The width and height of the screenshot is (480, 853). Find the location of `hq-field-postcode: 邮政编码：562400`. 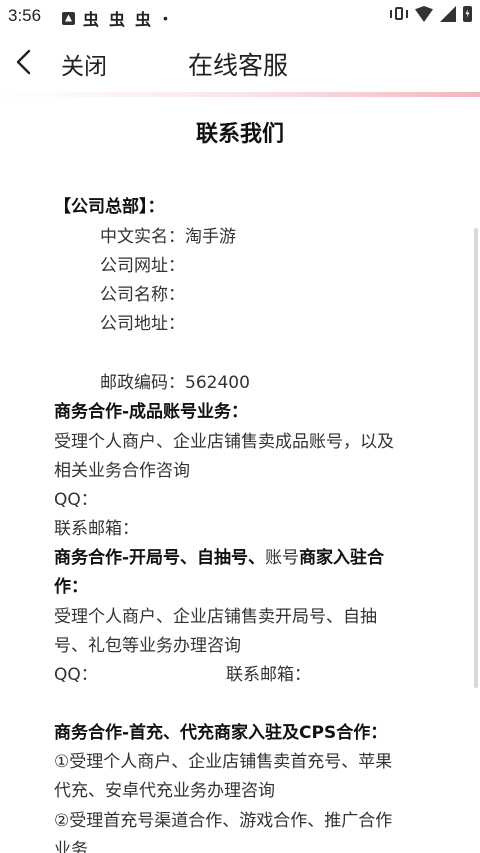

hq-field-postcode: 邮政编码：562400 is located at coordinates (175, 380).